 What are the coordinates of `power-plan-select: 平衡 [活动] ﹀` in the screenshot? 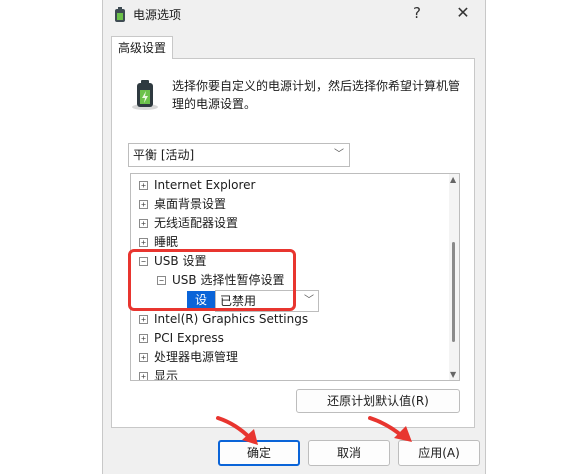 It's located at (239, 155).